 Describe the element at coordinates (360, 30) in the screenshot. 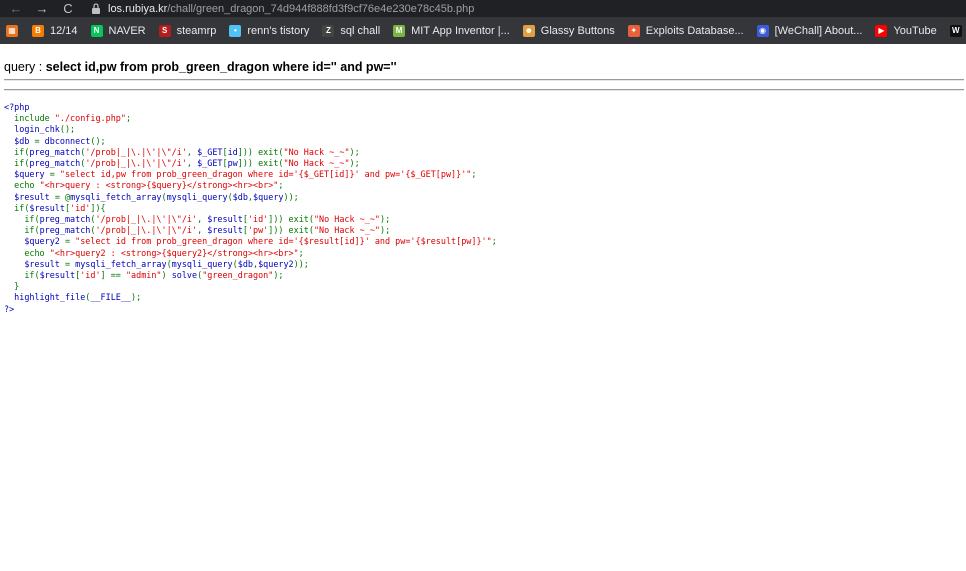

I see `bookmark-label: sql chall` at that location.